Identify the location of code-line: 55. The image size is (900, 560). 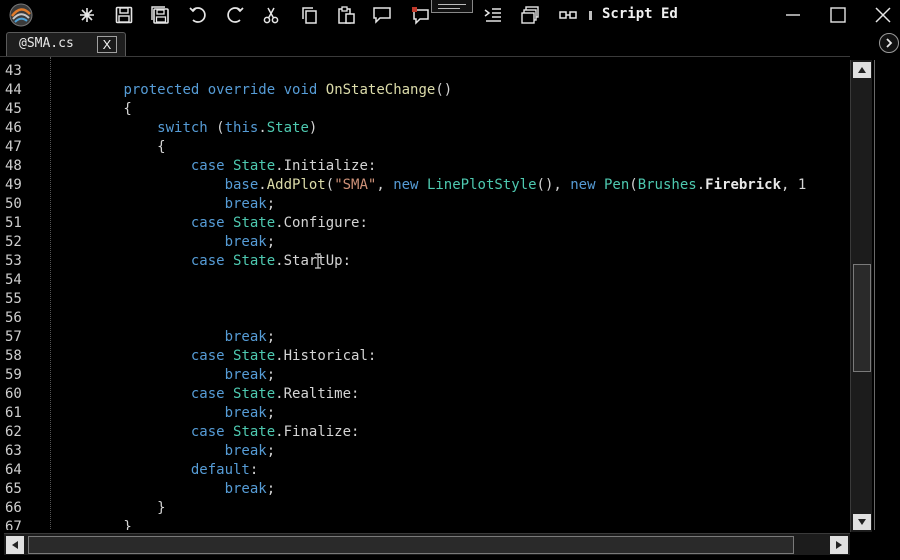
(425, 299).